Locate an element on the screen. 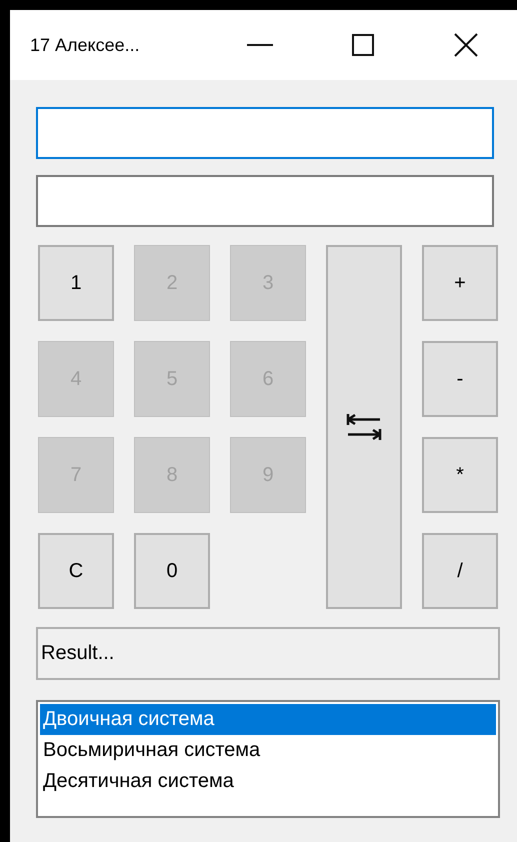 The height and width of the screenshot is (842, 517). swap-arrows-icon is located at coordinates (364, 427).